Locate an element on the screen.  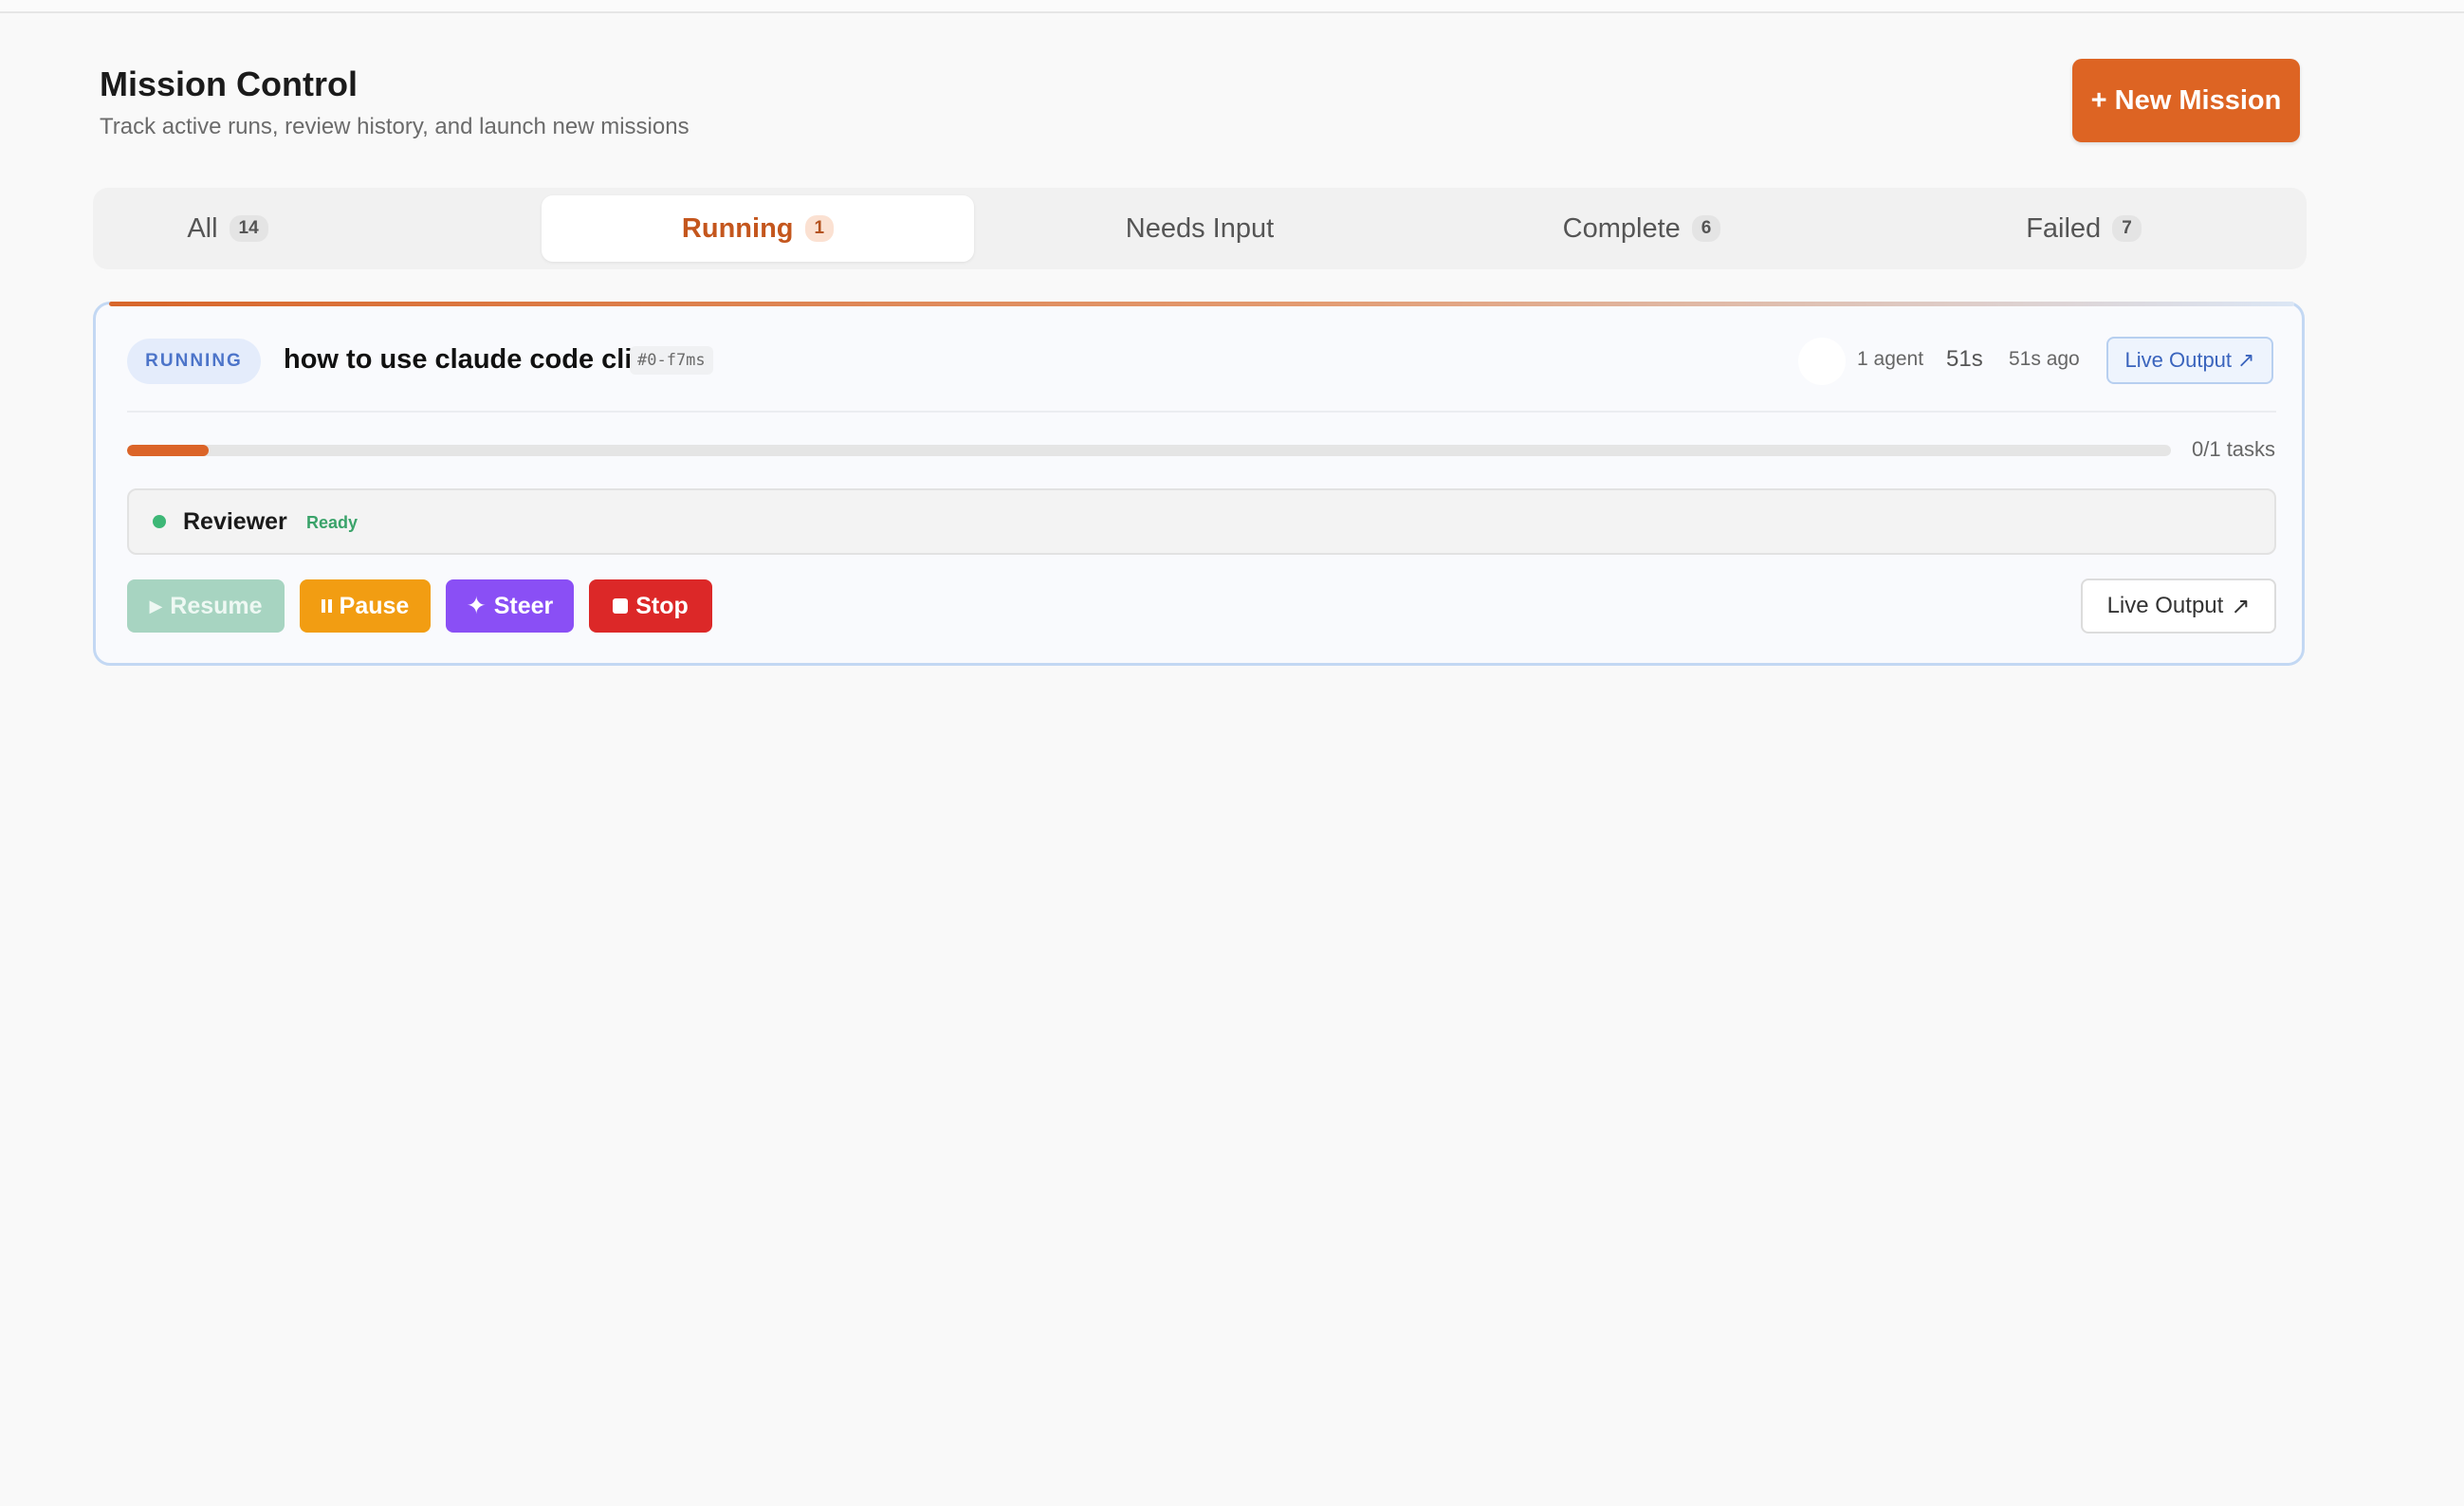
stop-button: Stop is located at coordinates (650, 606).